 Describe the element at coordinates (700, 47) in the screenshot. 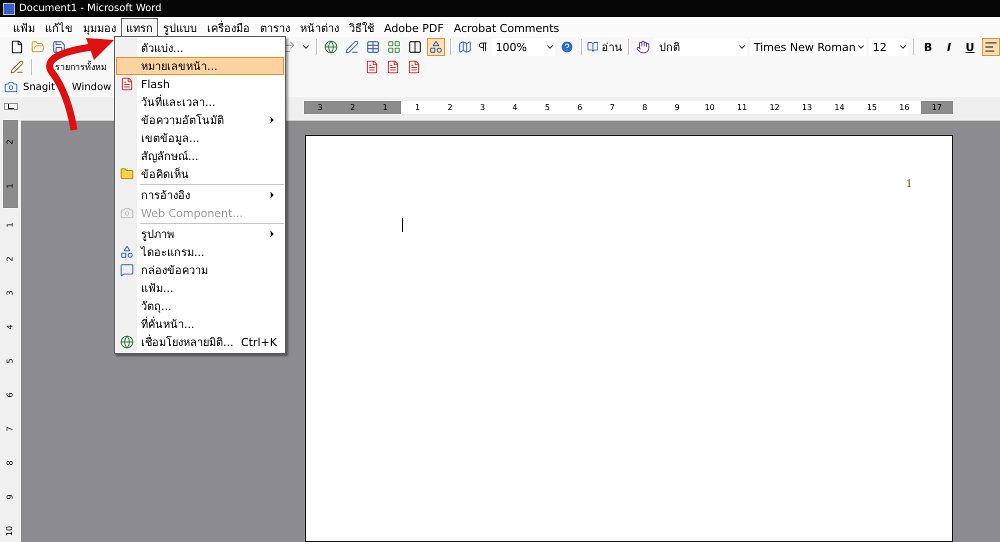

I see `style-combo: ปกติ` at that location.